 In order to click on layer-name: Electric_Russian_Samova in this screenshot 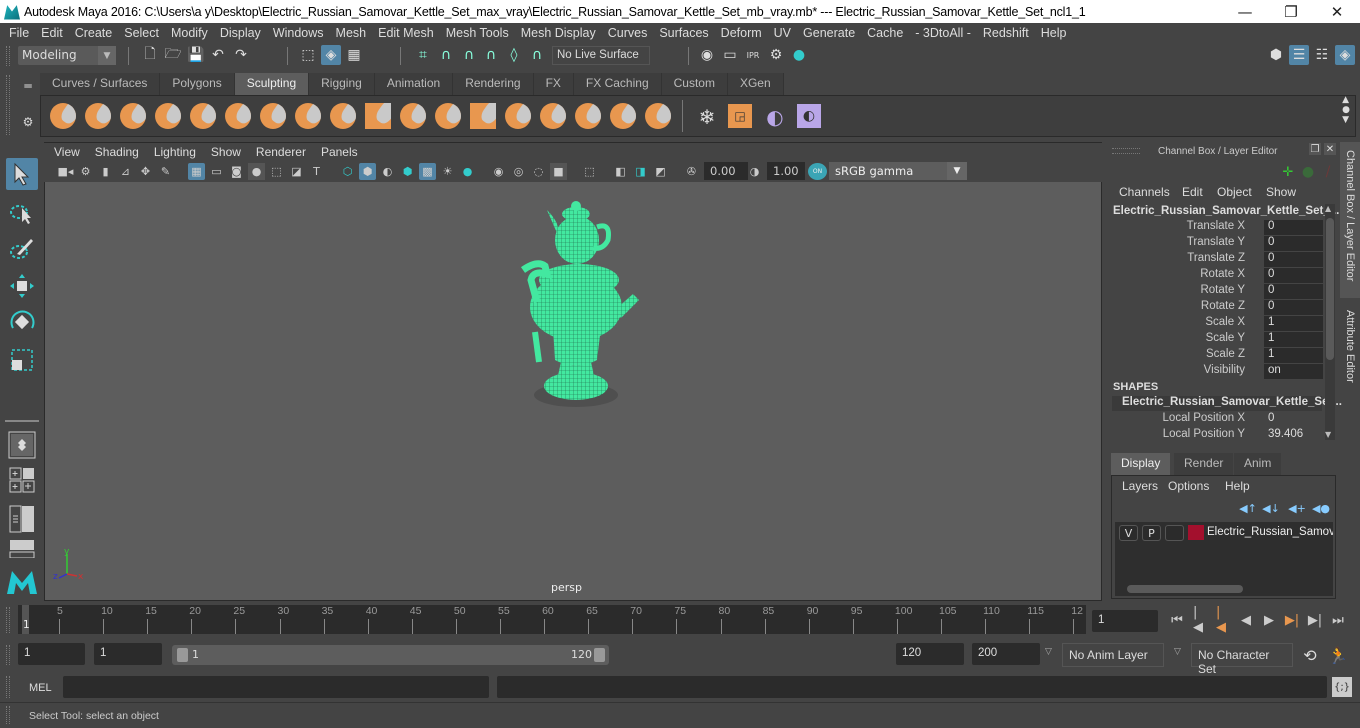, I will do `click(1270, 532)`.